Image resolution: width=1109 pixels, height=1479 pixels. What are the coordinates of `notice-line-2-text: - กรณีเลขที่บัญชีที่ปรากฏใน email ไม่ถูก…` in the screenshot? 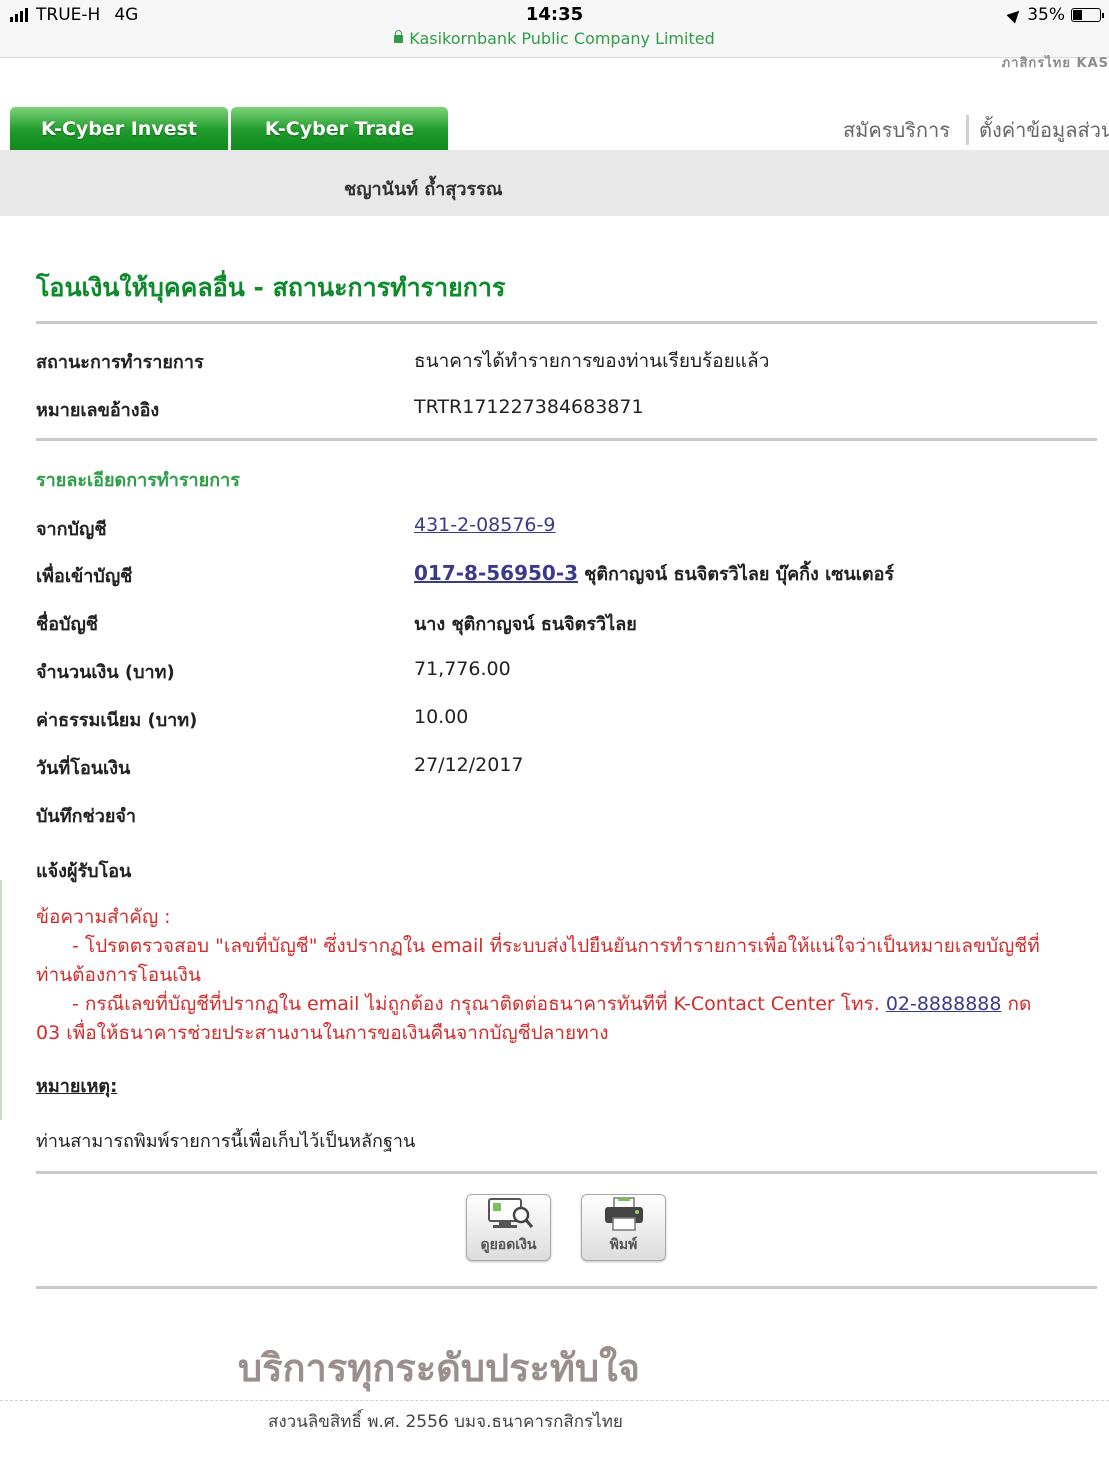 It's located at (476, 1004).